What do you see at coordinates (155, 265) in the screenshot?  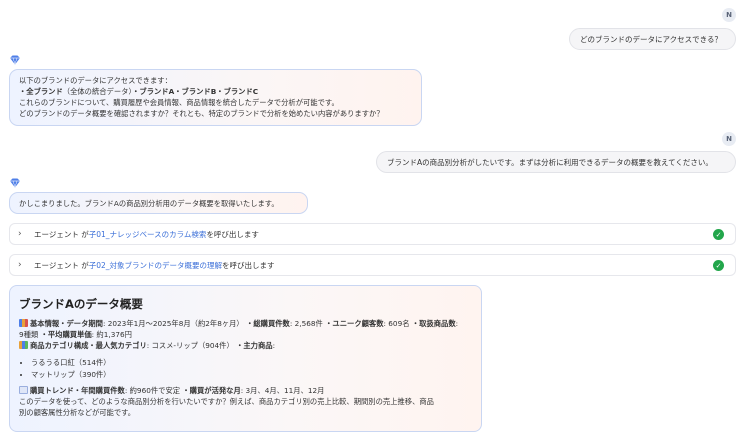 I see `agent-link: 子02_対象ブランドのデータ概要の理解` at bounding box center [155, 265].